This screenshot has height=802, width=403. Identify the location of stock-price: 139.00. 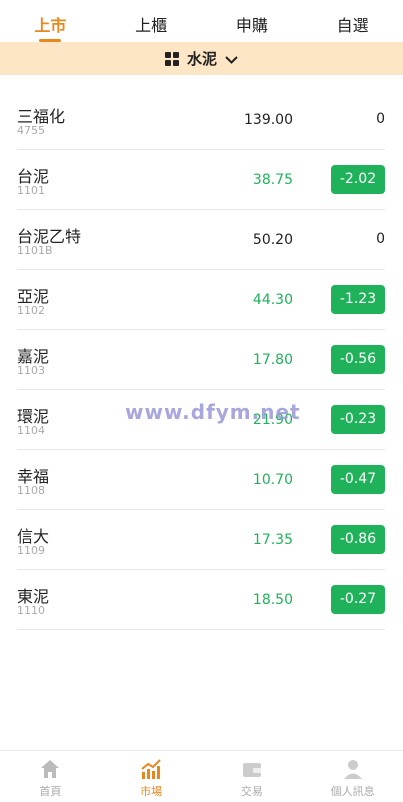
(268, 120).